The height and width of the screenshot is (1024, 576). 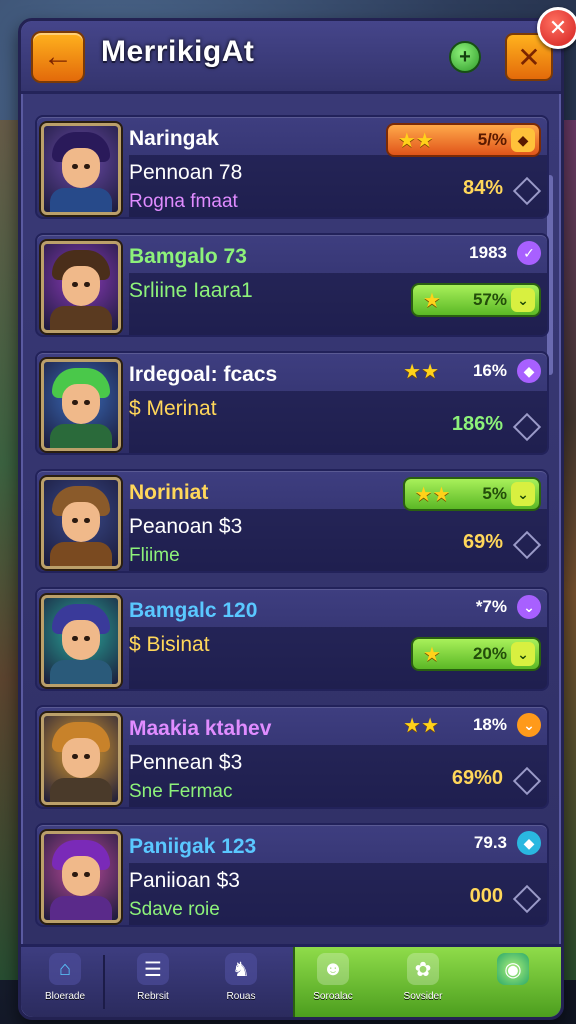 I want to click on percent-stat: 186%, so click(x=477, y=424).